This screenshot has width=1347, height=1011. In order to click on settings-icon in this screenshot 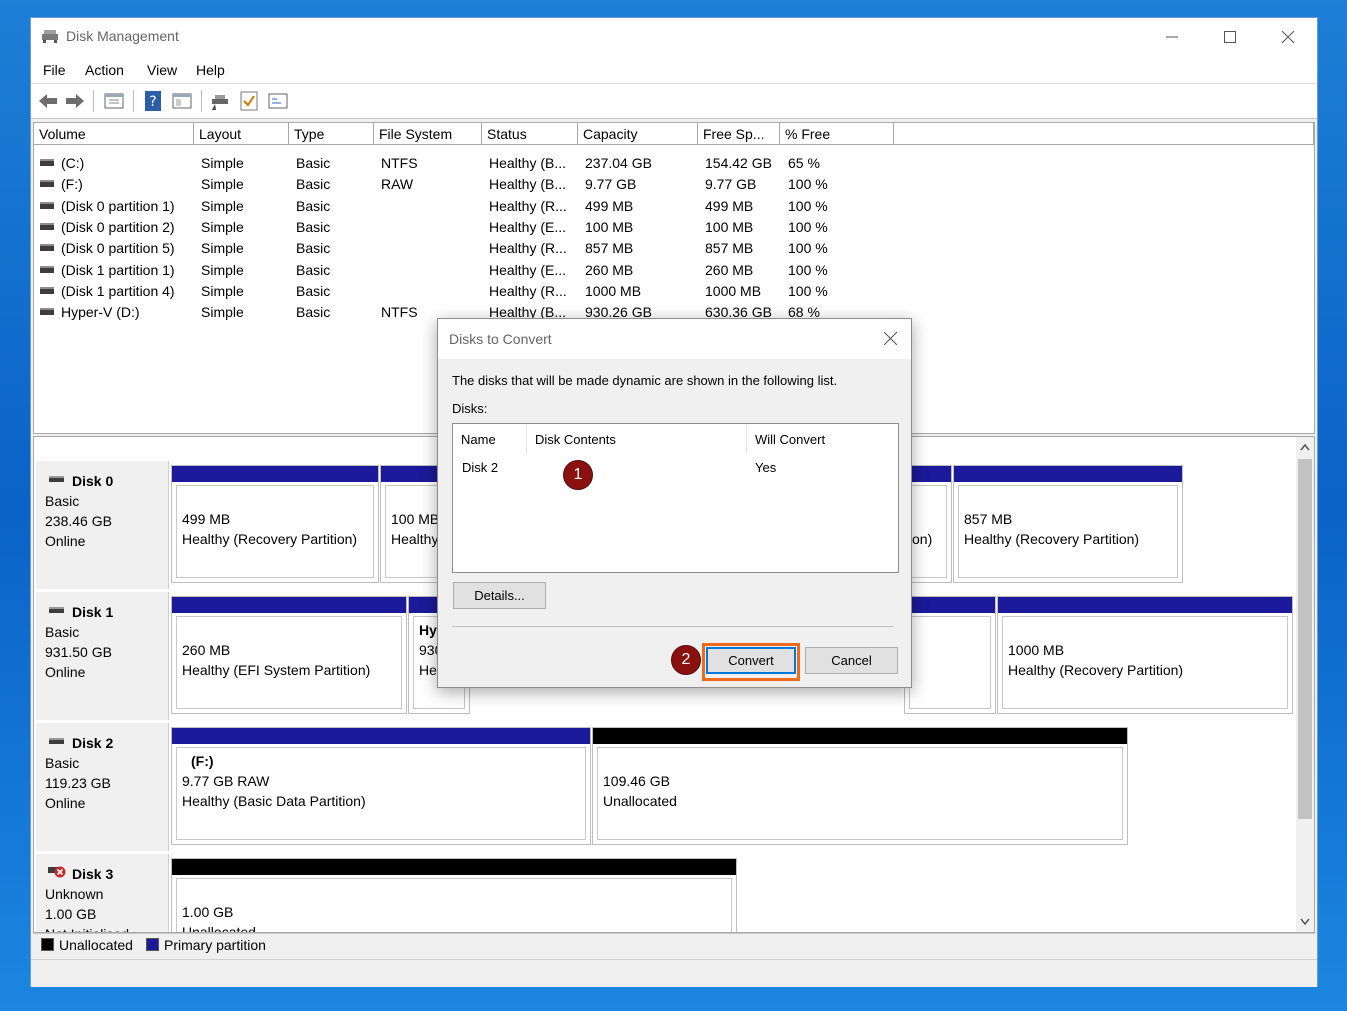, I will do `click(278, 101)`.